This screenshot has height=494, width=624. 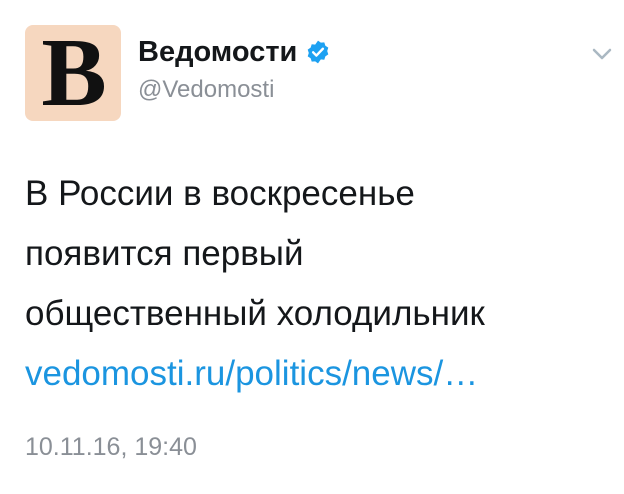 I want to click on user-handle: @Vedomosti, so click(x=206, y=90).